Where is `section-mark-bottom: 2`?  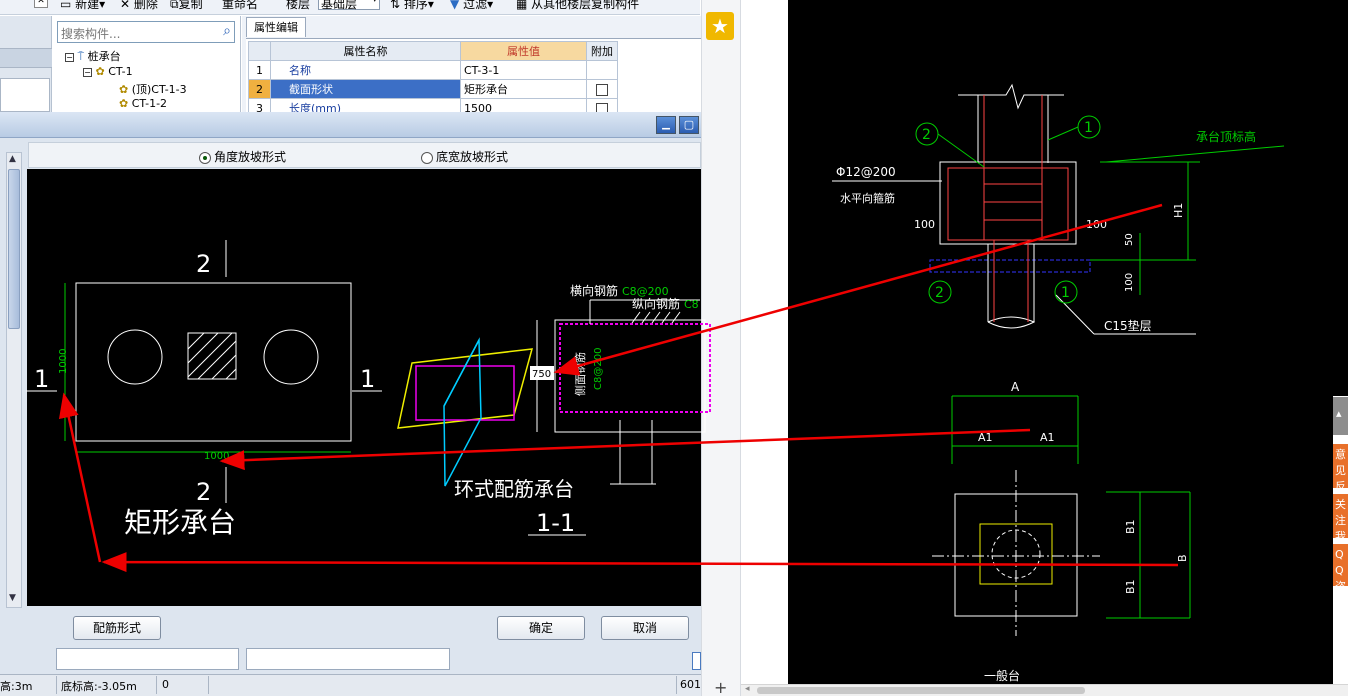
section-mark-bottom: 2 is located at coordinates (203, 492).